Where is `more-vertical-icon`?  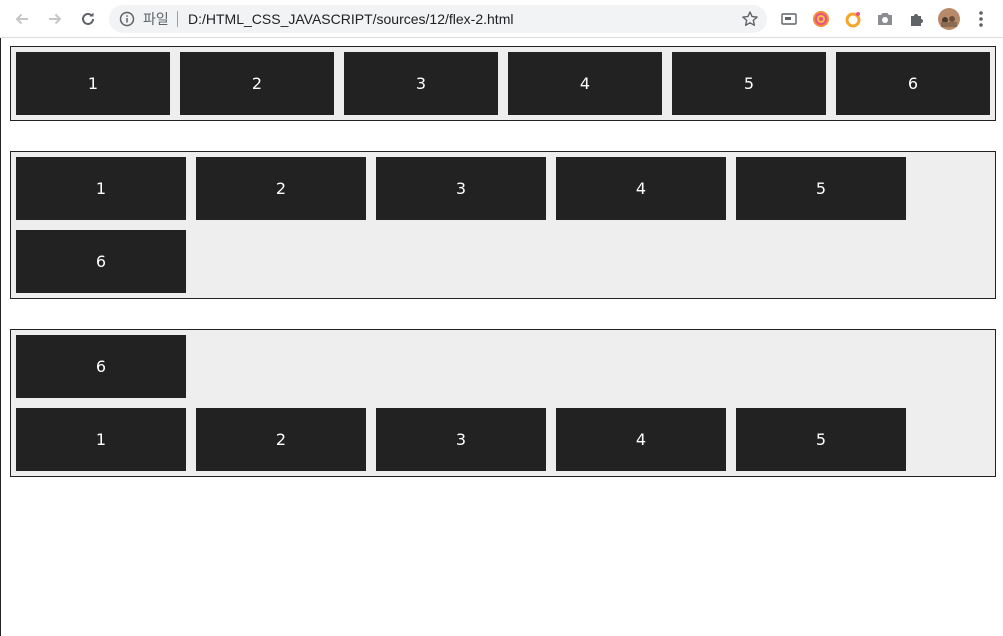 more-vertical-icon is located at coordinates (981, 19).